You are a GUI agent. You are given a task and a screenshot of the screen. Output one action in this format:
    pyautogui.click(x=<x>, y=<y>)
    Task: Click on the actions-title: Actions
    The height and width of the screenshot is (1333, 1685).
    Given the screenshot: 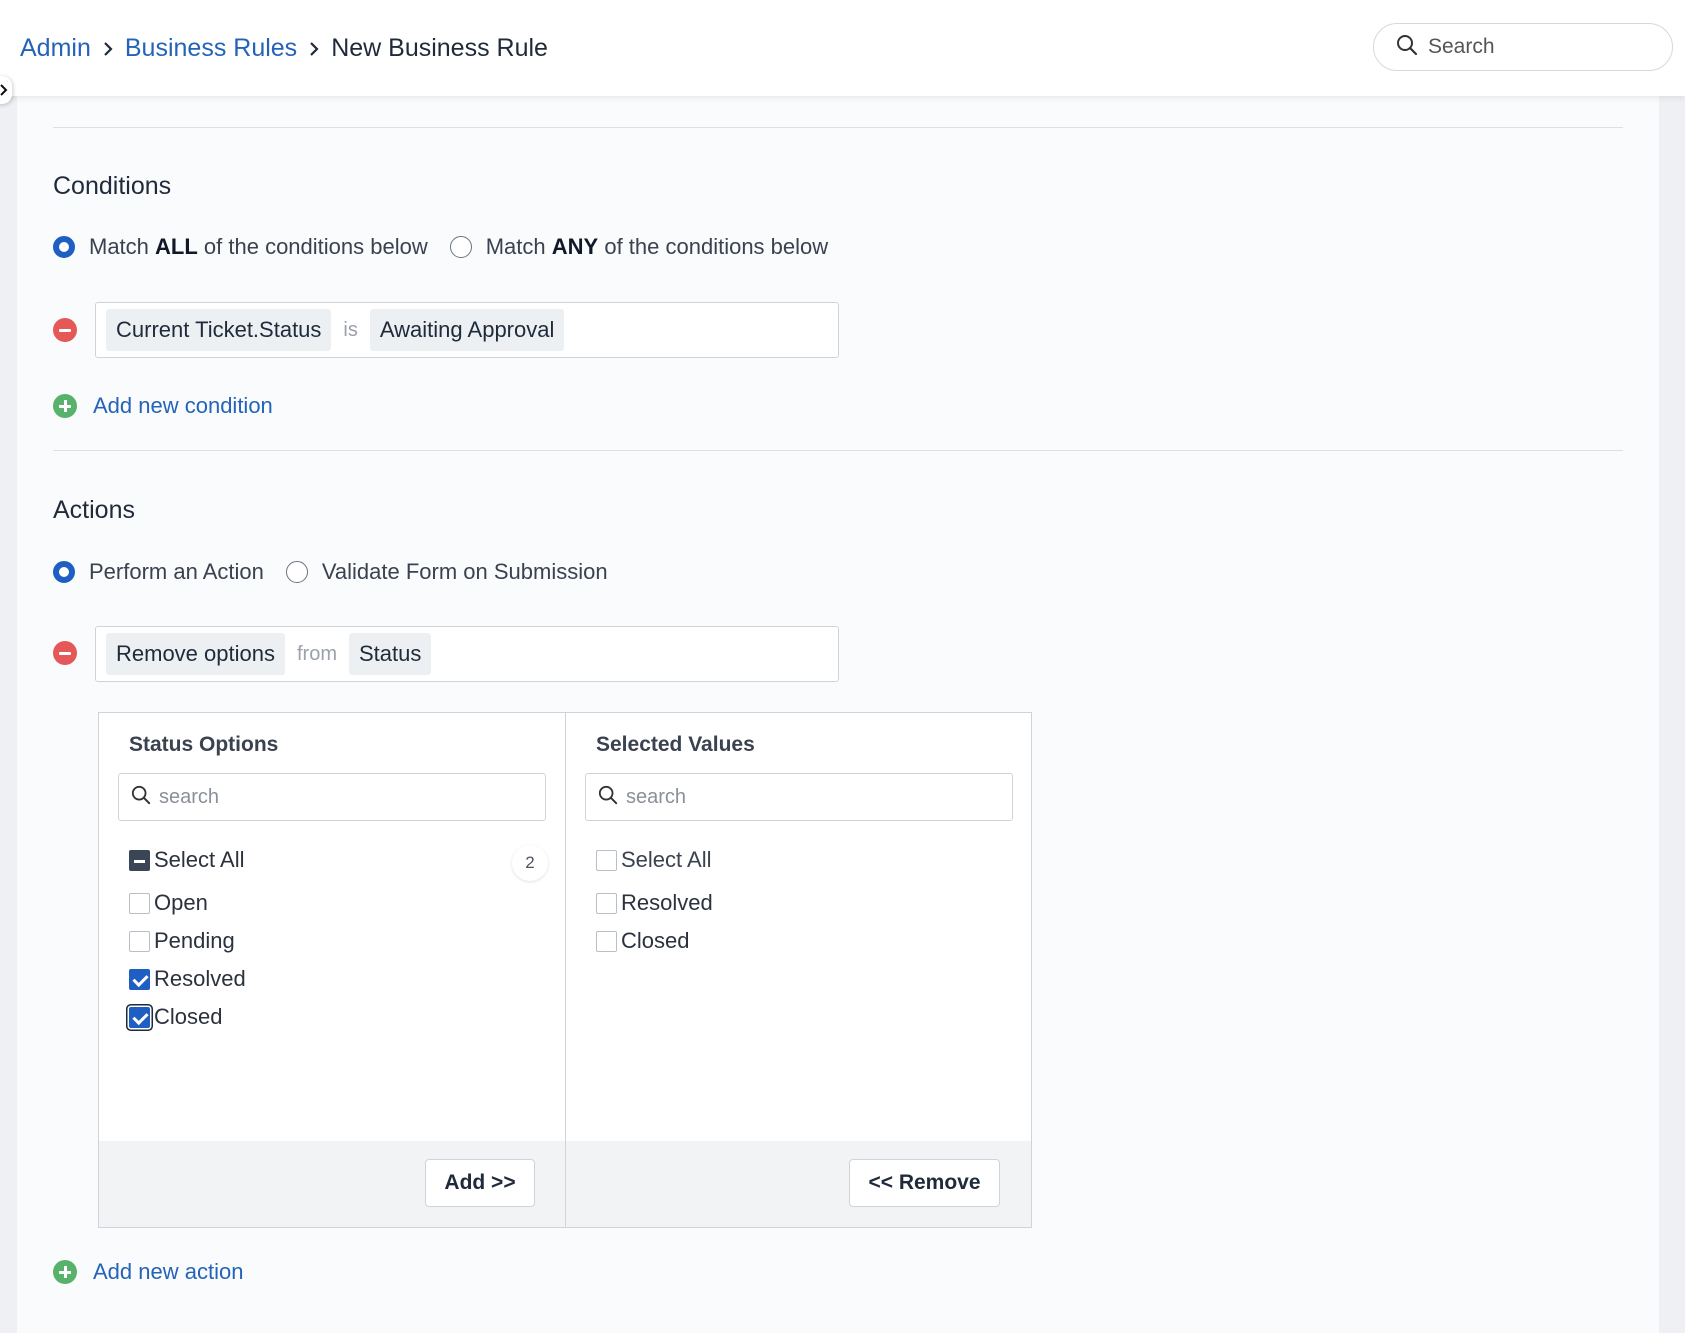 What is the action you would take?
    pyautogui.click(x=94, y=510)
    